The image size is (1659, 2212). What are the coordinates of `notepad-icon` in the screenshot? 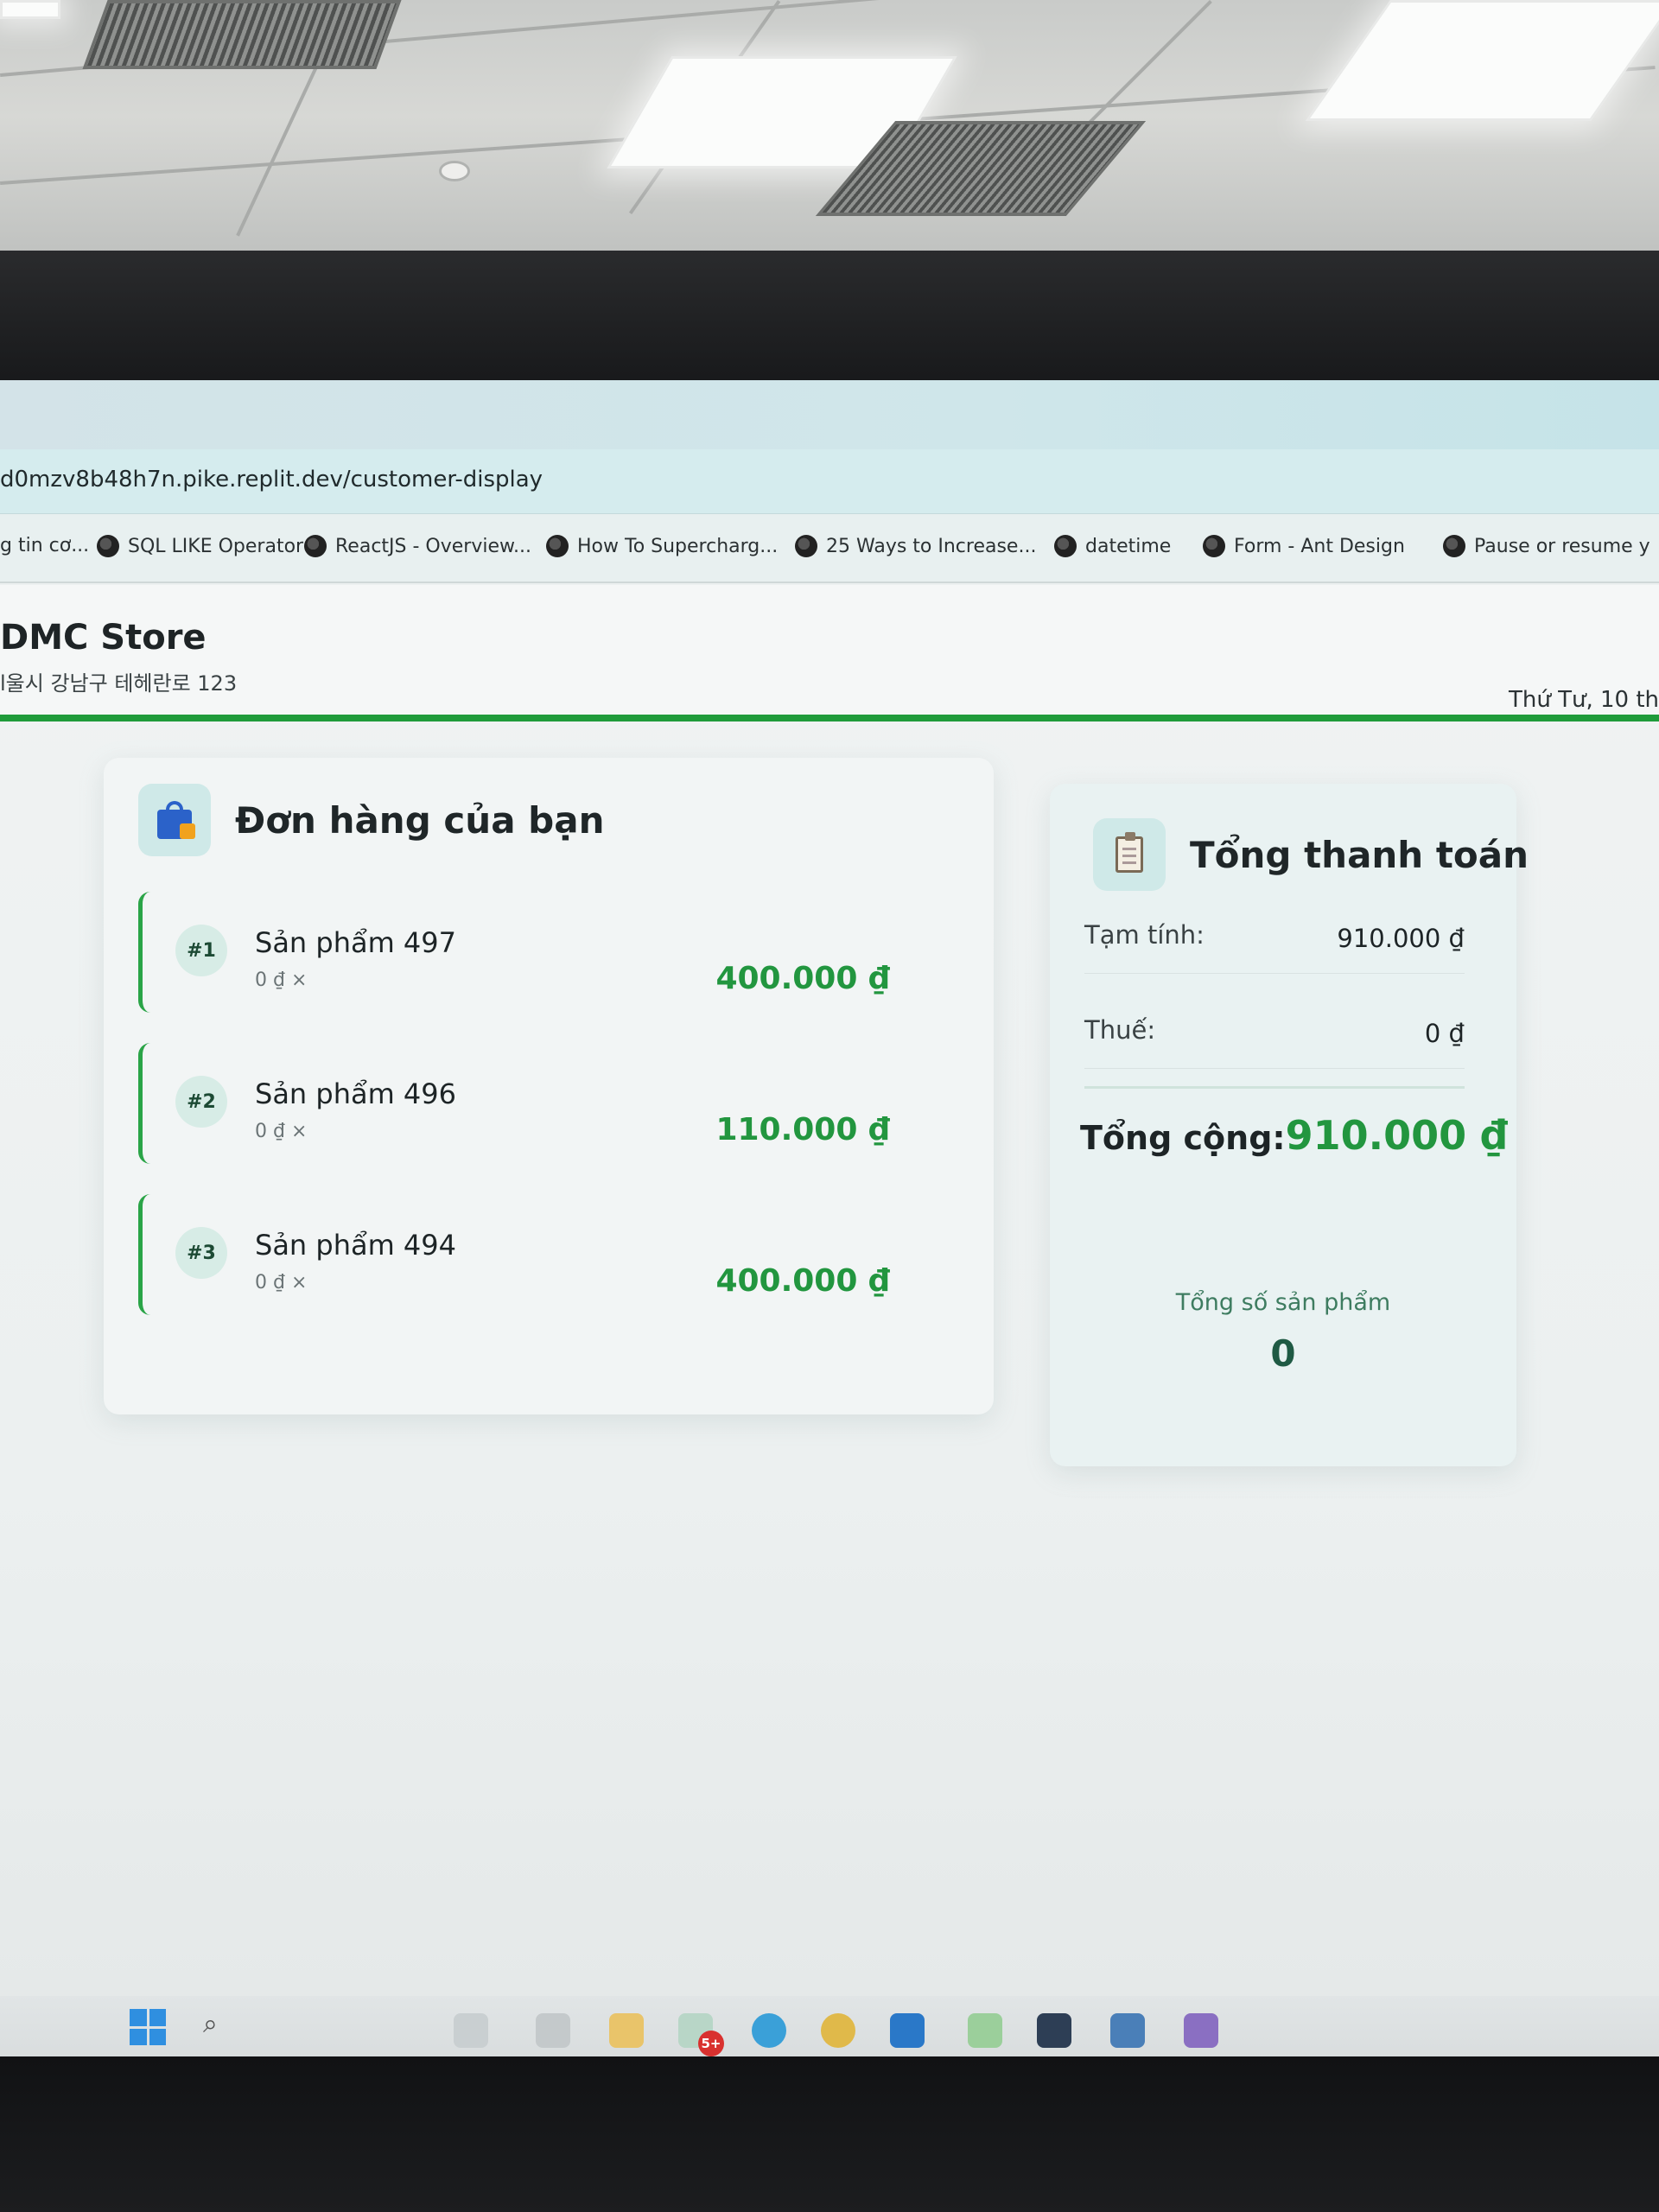 It's located at (985, 2030).